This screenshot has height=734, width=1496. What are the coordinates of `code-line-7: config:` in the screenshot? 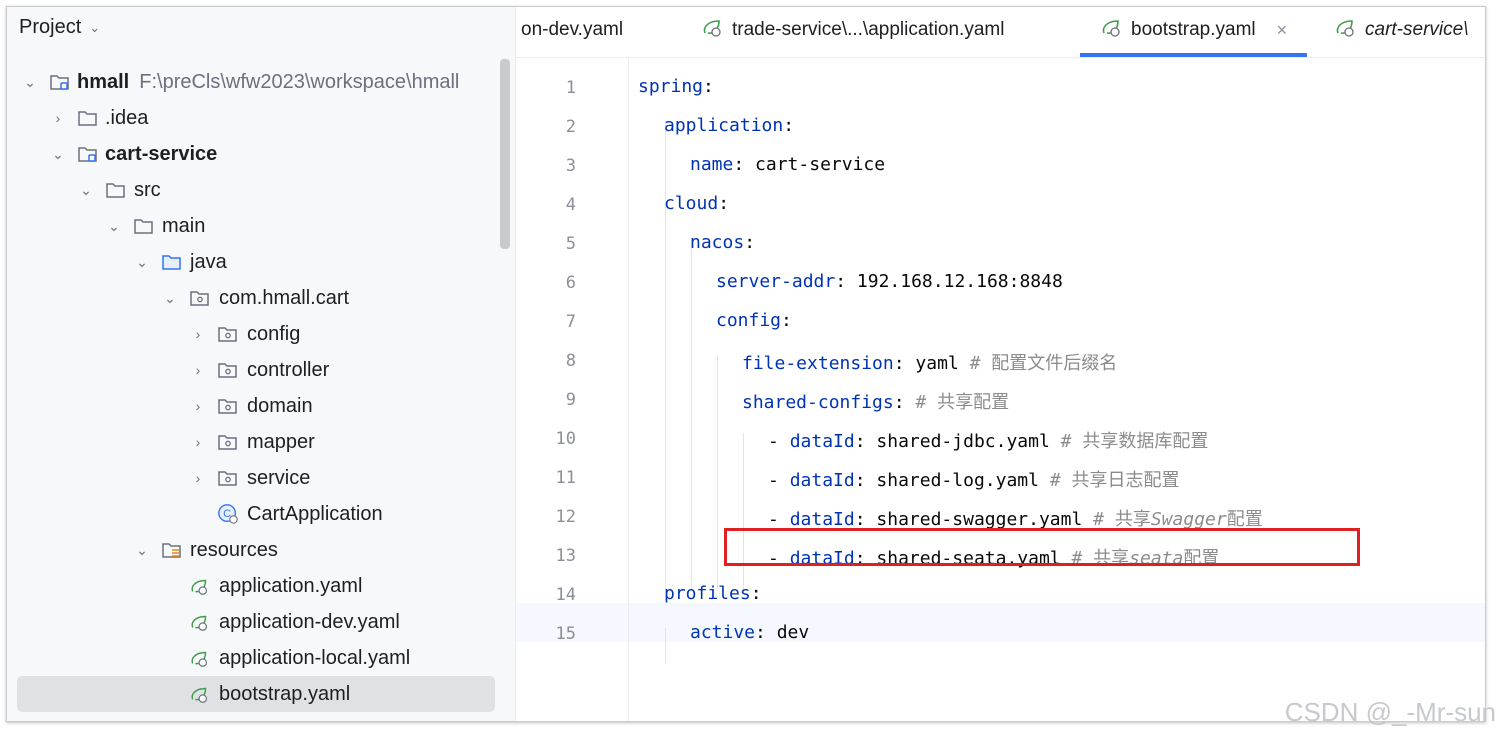 It's located at (754, 320).